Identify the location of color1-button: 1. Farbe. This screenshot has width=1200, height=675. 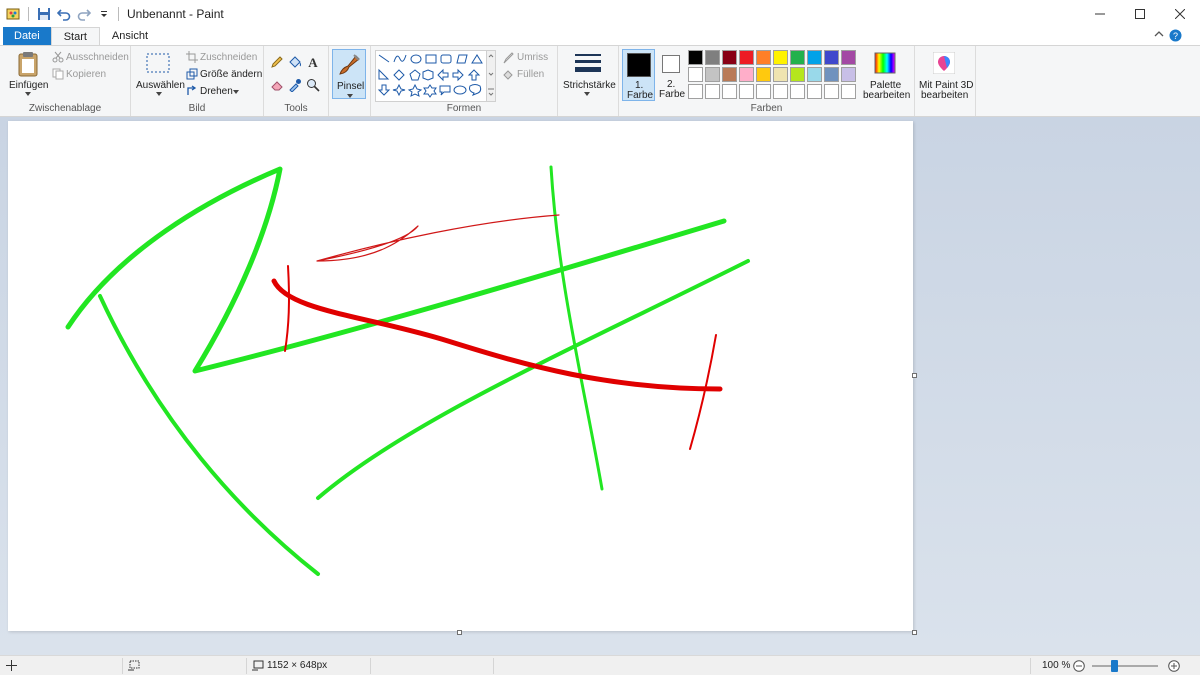
(638, 75).